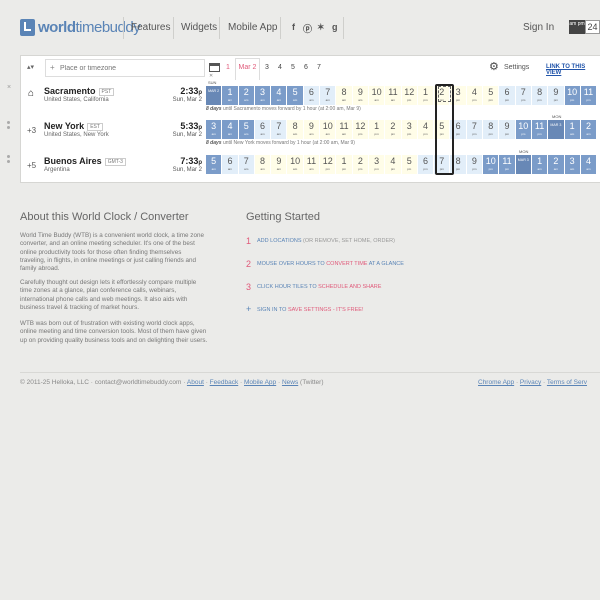  What do you see at coordinates (30, 67) in the screenshot?
I see `sort-arrows-icon: ▴▾` at bounding box center [30, 67].